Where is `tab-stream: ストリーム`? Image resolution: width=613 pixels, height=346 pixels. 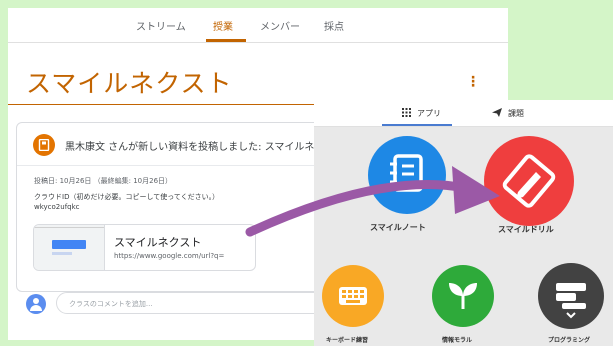 tab-stream: ストリーム is located at coordinates (161, 25).